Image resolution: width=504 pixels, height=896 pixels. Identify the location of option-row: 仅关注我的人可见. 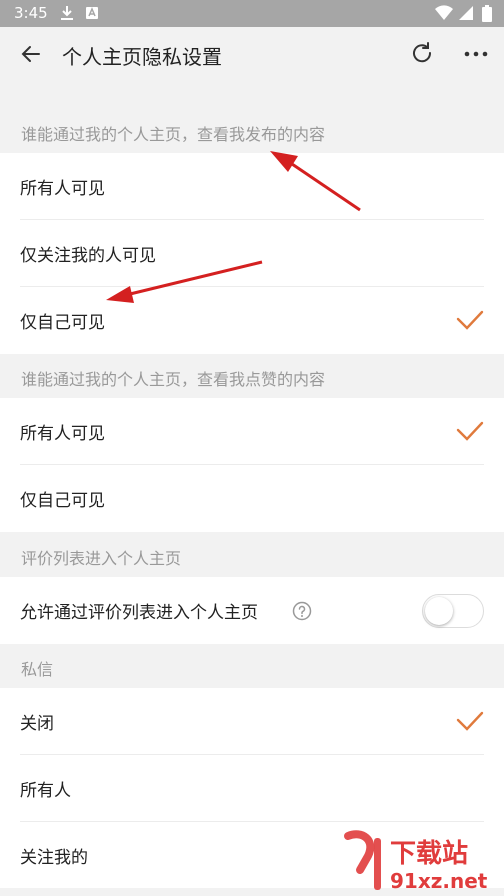
(252, 253).